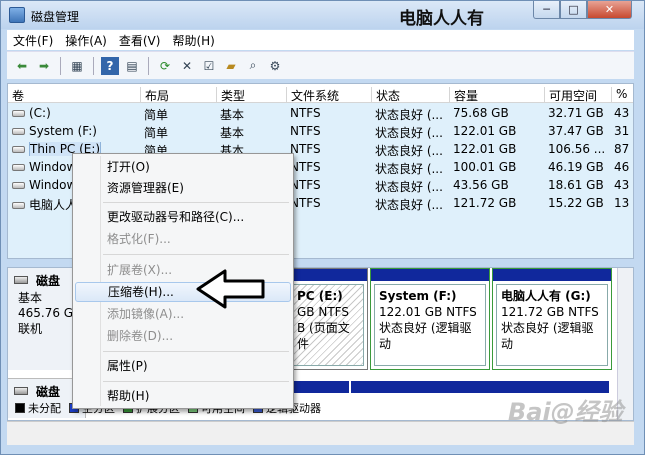 The width and height of the screenshot is (645, 455). Describe the element at coordinates (576, 113) in the screenshot. I see `table-cell: 32.71 GB` at that location.